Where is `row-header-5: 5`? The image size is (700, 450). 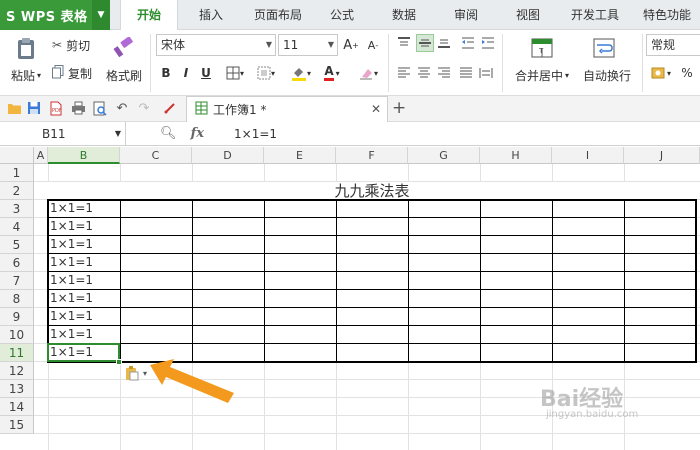
row-header-5: 5 is located at coordinates (17, 245).